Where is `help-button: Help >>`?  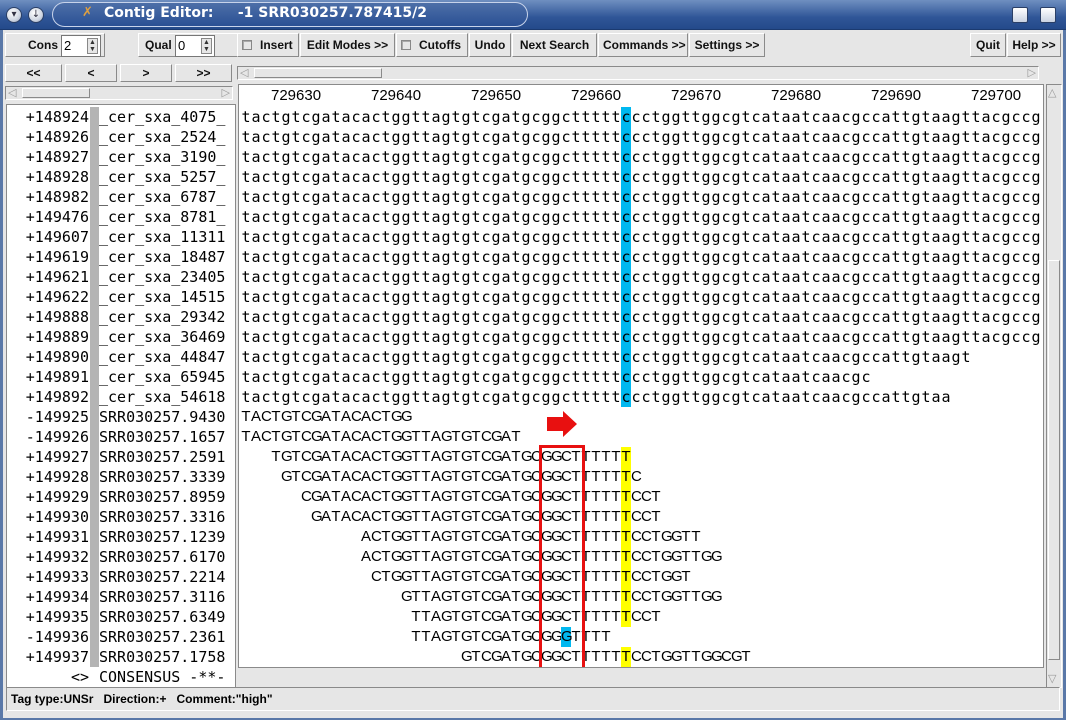
help-button: Help >> is located at coordinates (1034, 45).